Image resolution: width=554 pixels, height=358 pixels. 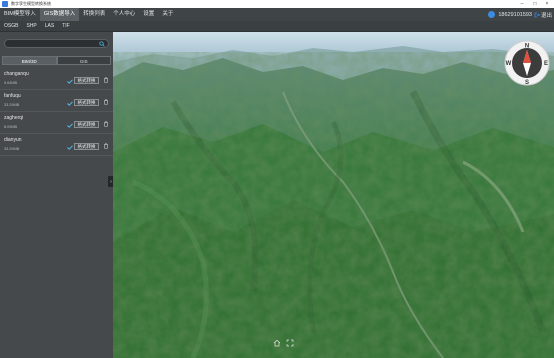 I want to click on view-tools, so click(x=283, y=343).